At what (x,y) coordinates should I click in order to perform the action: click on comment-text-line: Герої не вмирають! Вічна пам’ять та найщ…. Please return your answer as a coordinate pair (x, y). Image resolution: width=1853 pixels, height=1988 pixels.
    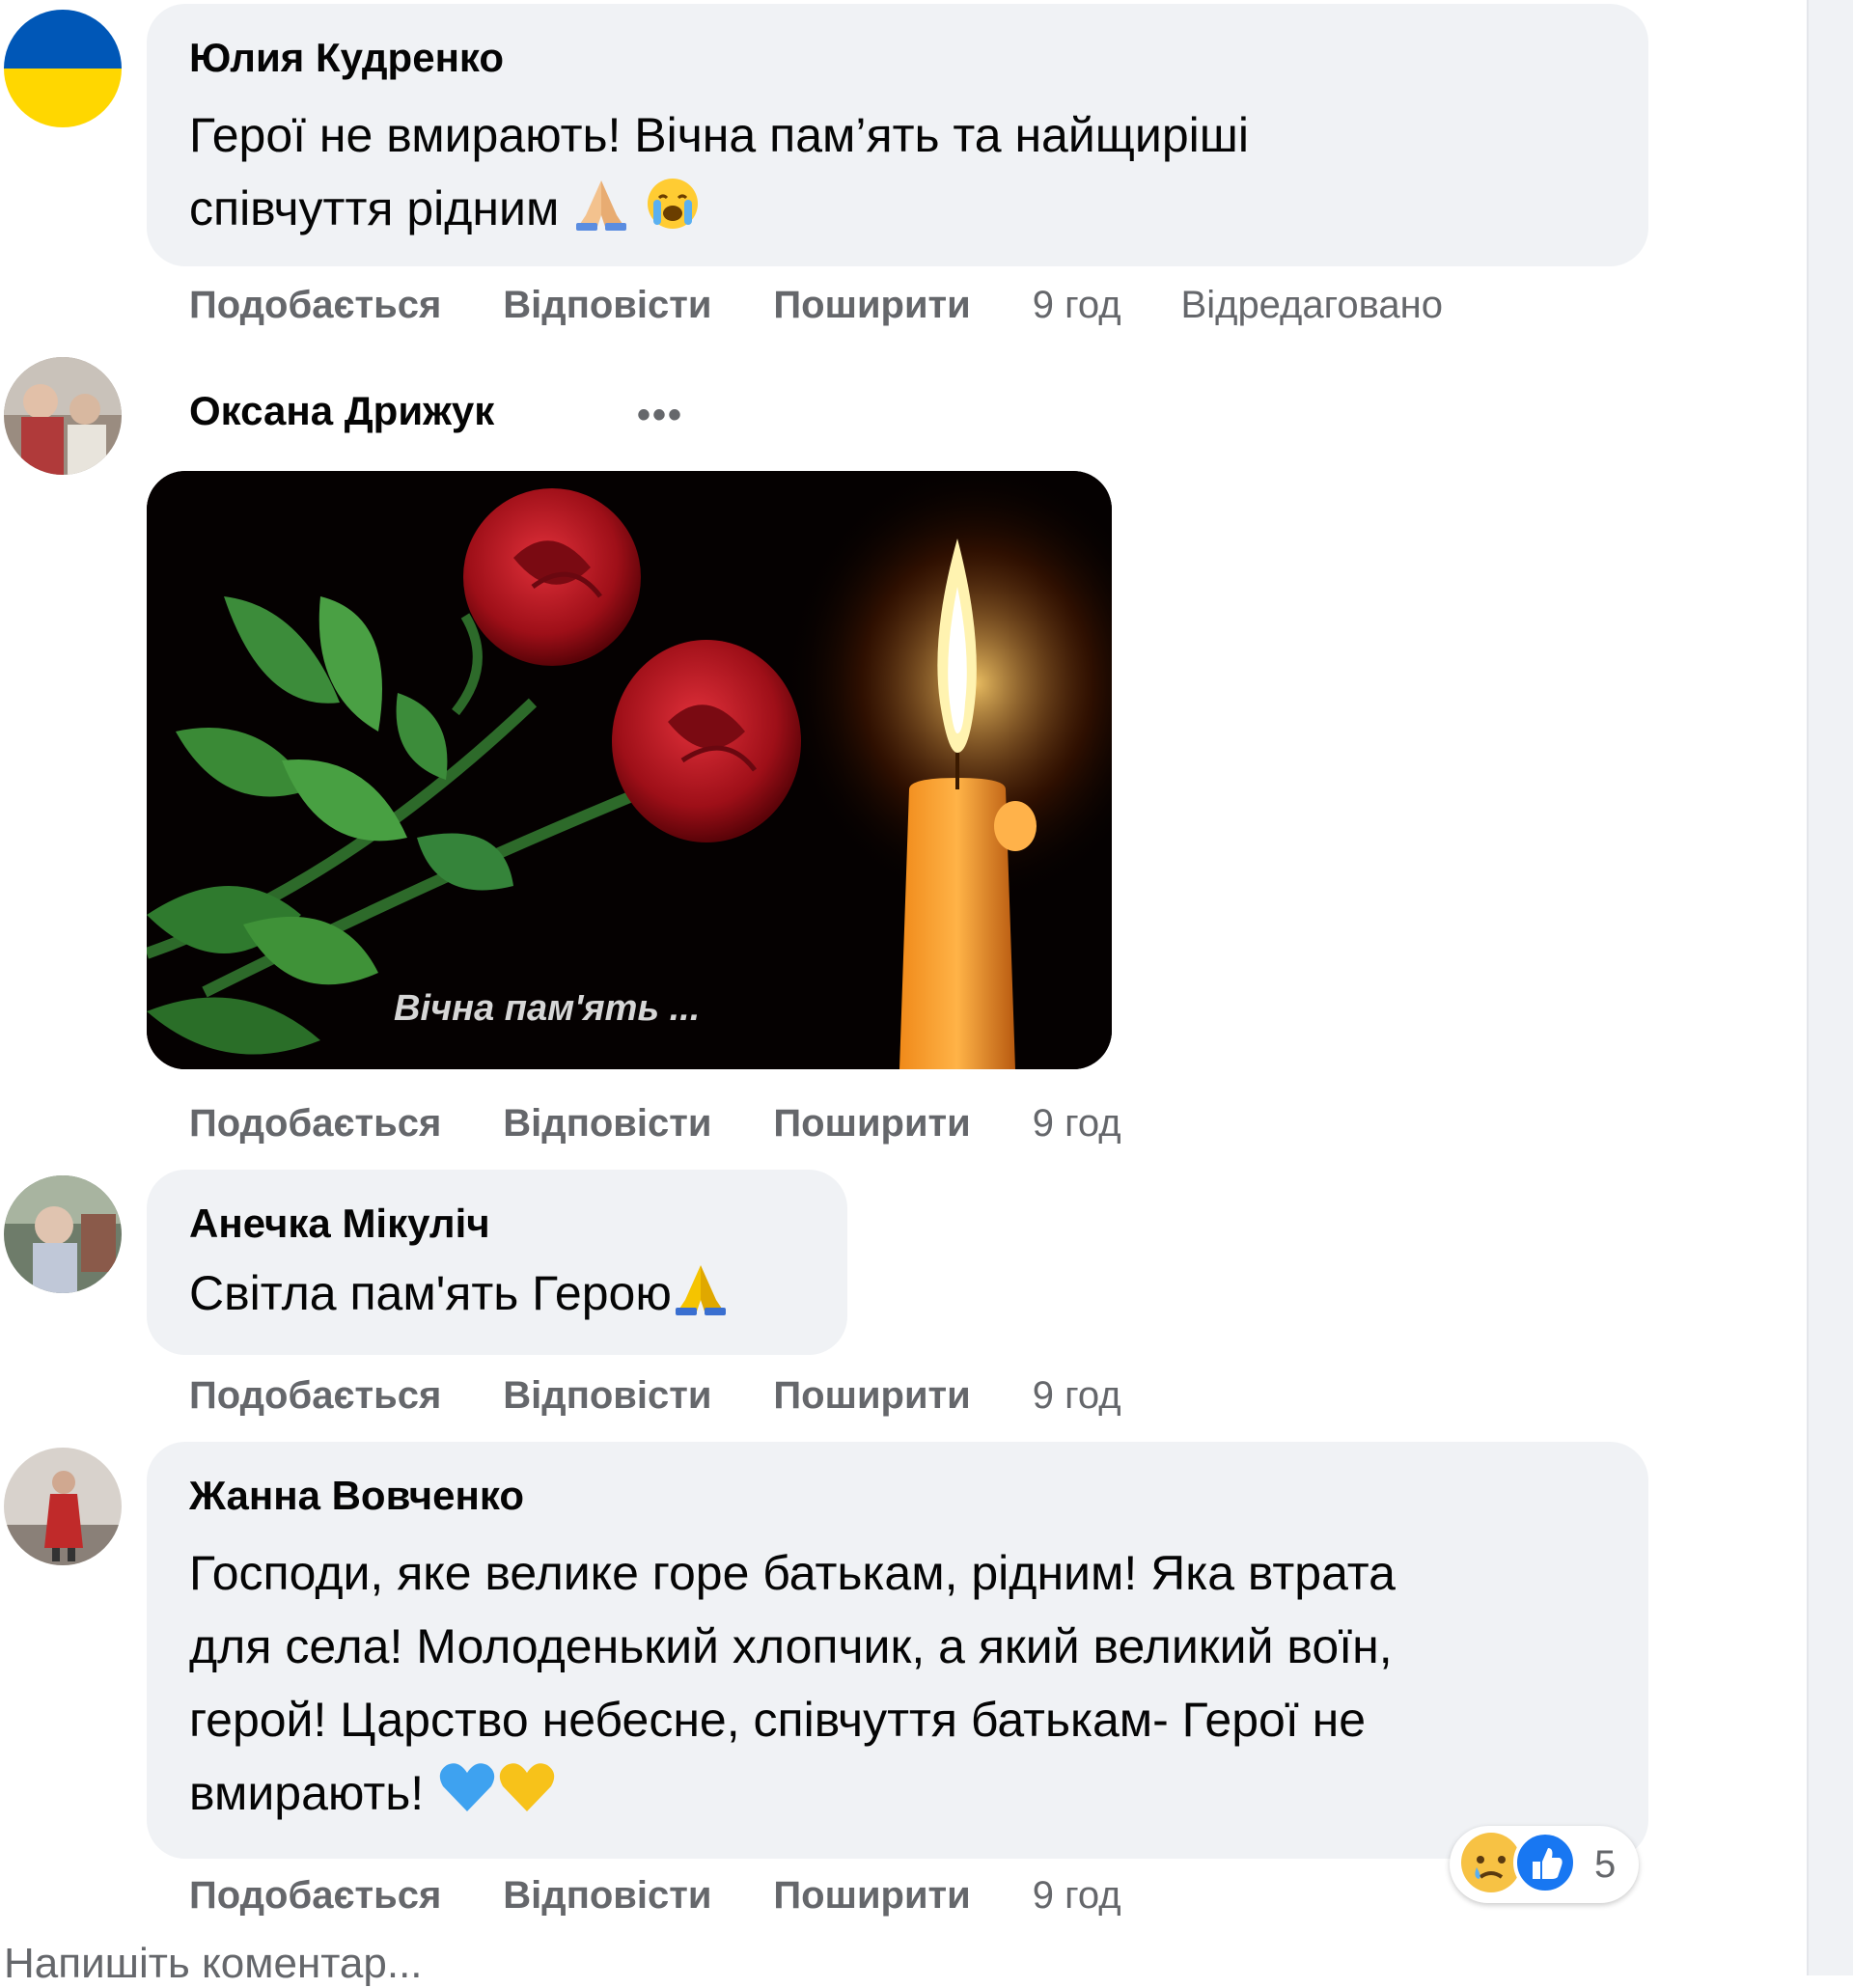
    Looking at the image, I should click on (719, 135).